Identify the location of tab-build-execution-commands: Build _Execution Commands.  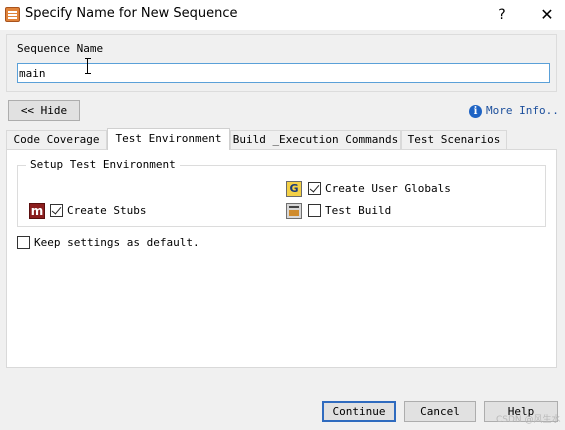
(315, 139).